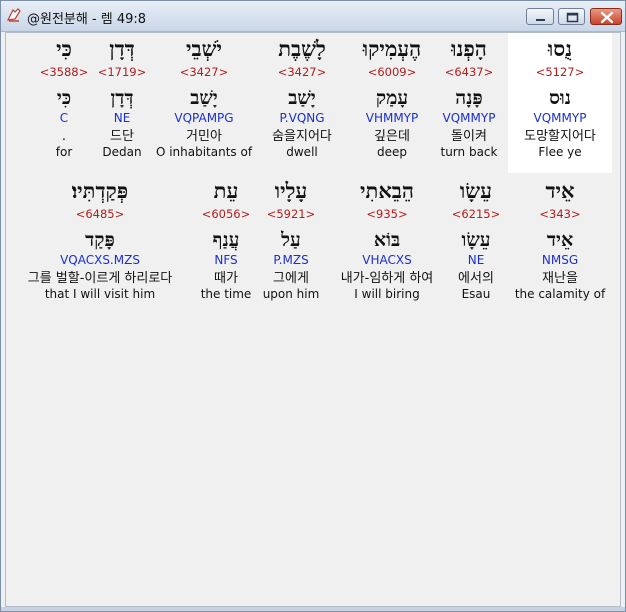 This screenshot has height=612, width=626. What do you see at coordinates (122, 136) in the screenshot?
I see `korean-gloss: 드단` at bounding box center [122, 136].